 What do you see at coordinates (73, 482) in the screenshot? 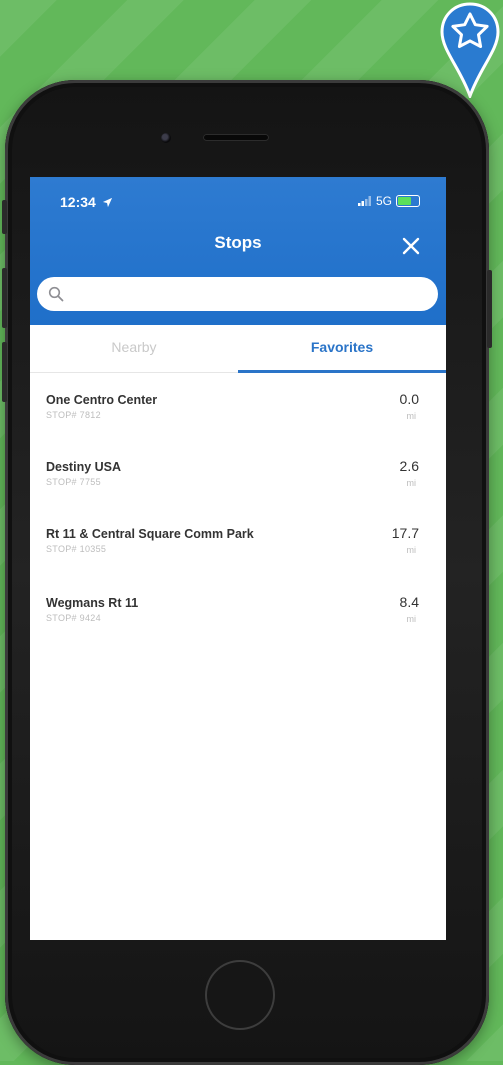
I see `stop-number: STOP# 7755` at bounding box center [73, 482].